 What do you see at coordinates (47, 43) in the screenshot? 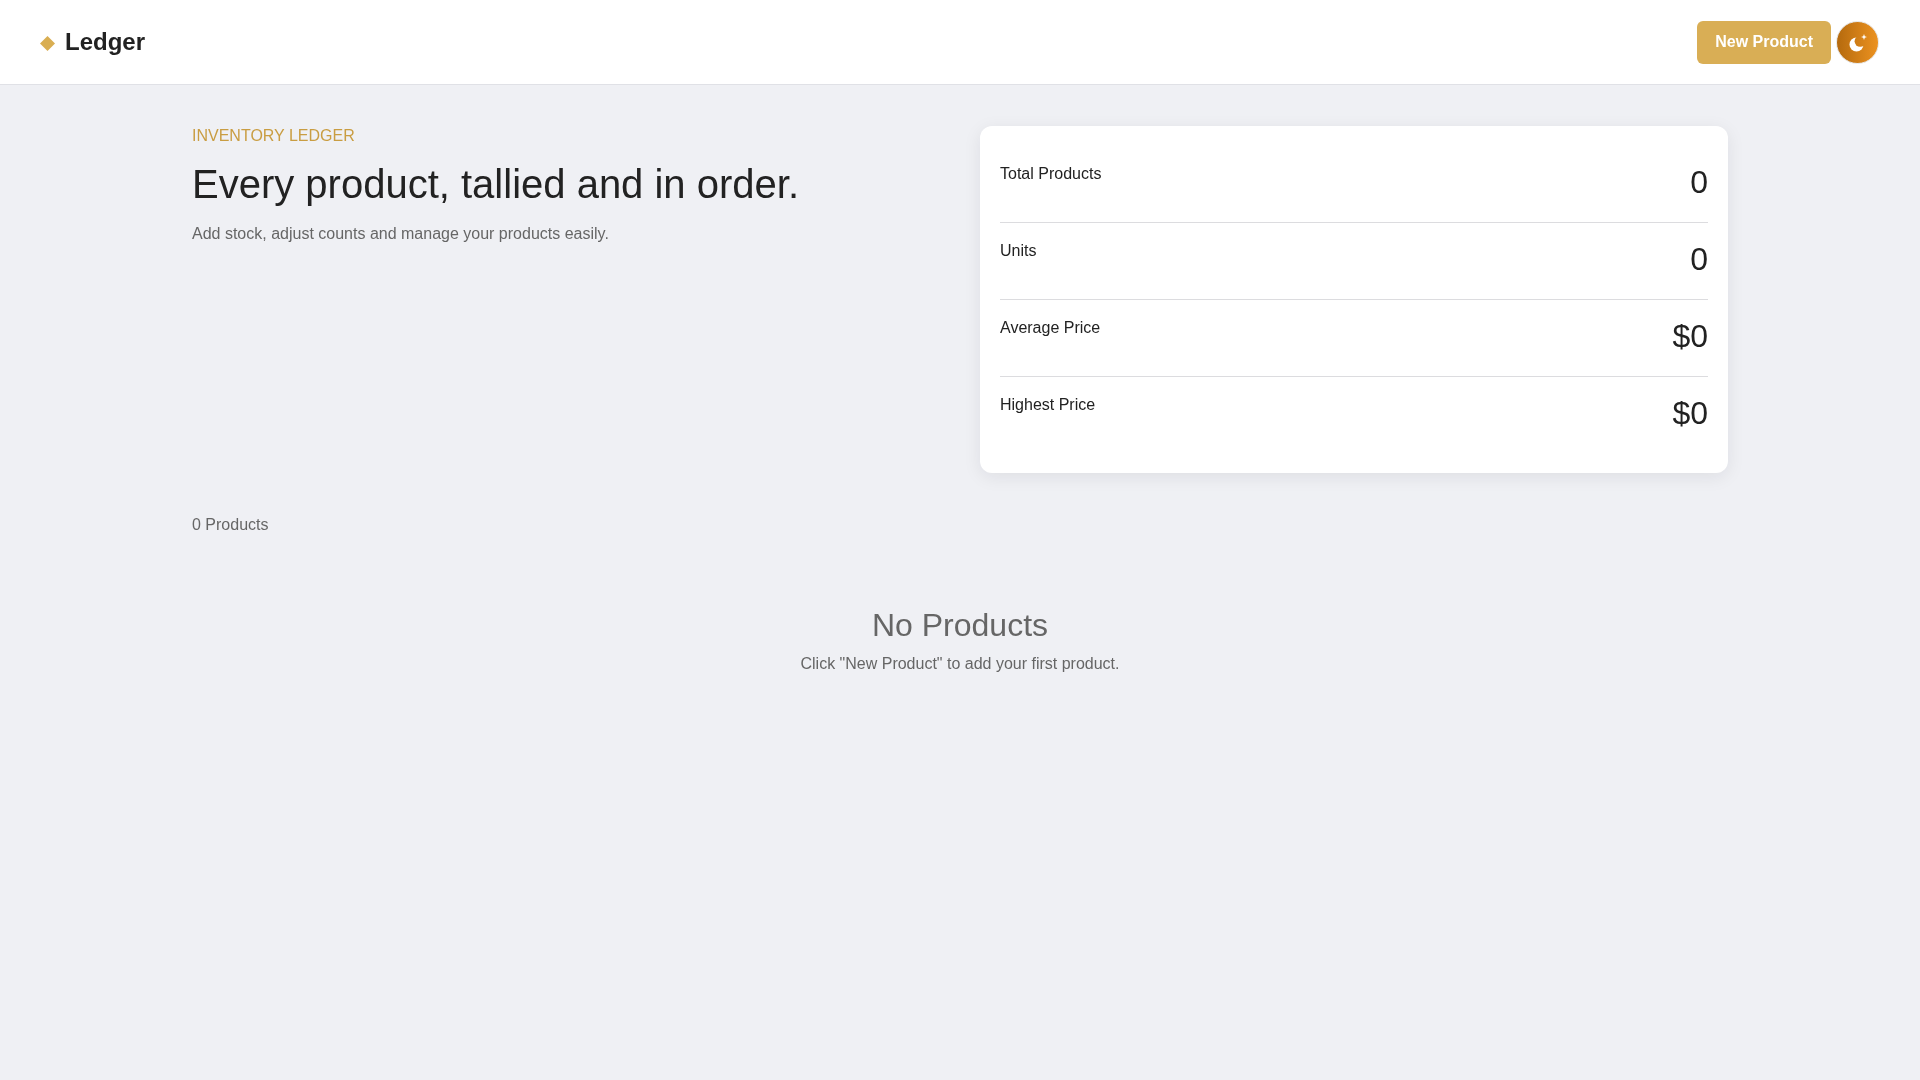
I see `diamond-icon` at bounding box center [47, 43].